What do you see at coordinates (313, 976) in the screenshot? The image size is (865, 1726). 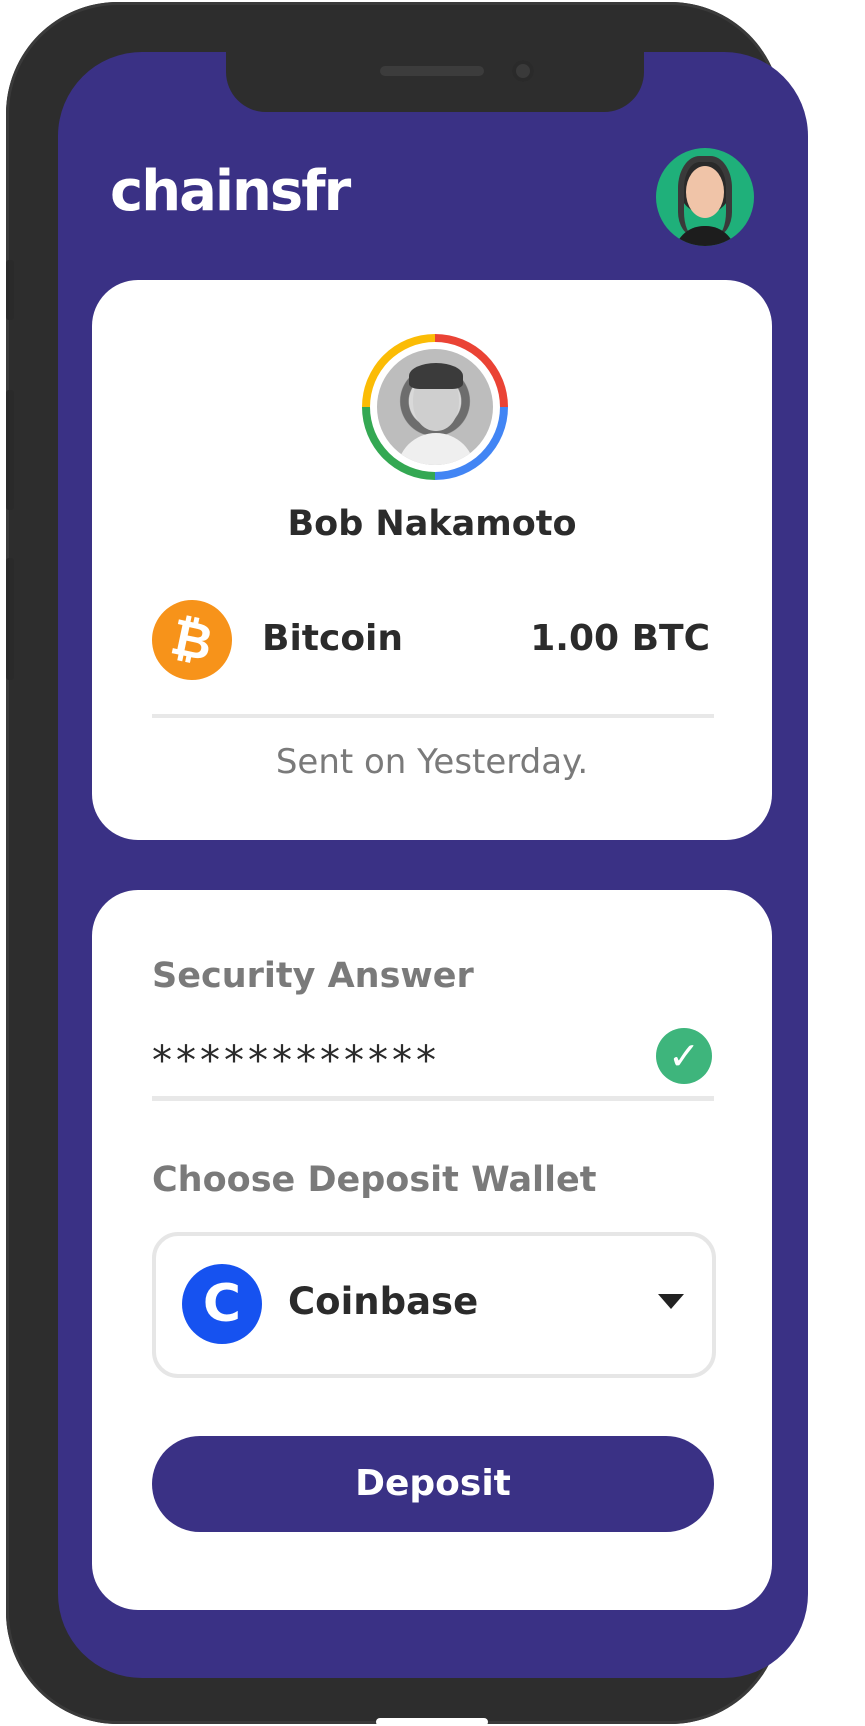 I see `security-answer-label: Security Answer` at bounding box center [313, 976].